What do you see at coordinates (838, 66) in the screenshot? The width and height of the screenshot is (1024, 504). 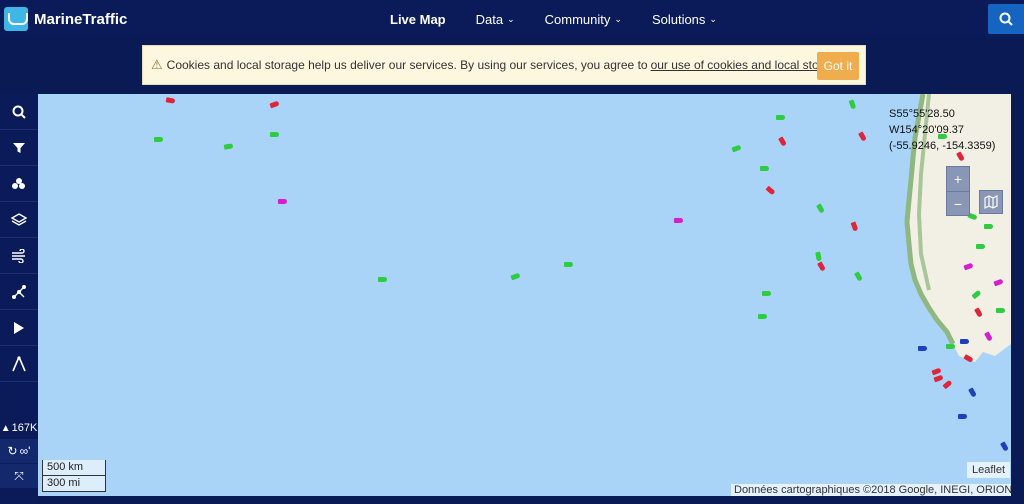 I see `got-it-button: Got it` at bounding box center [838, 66].